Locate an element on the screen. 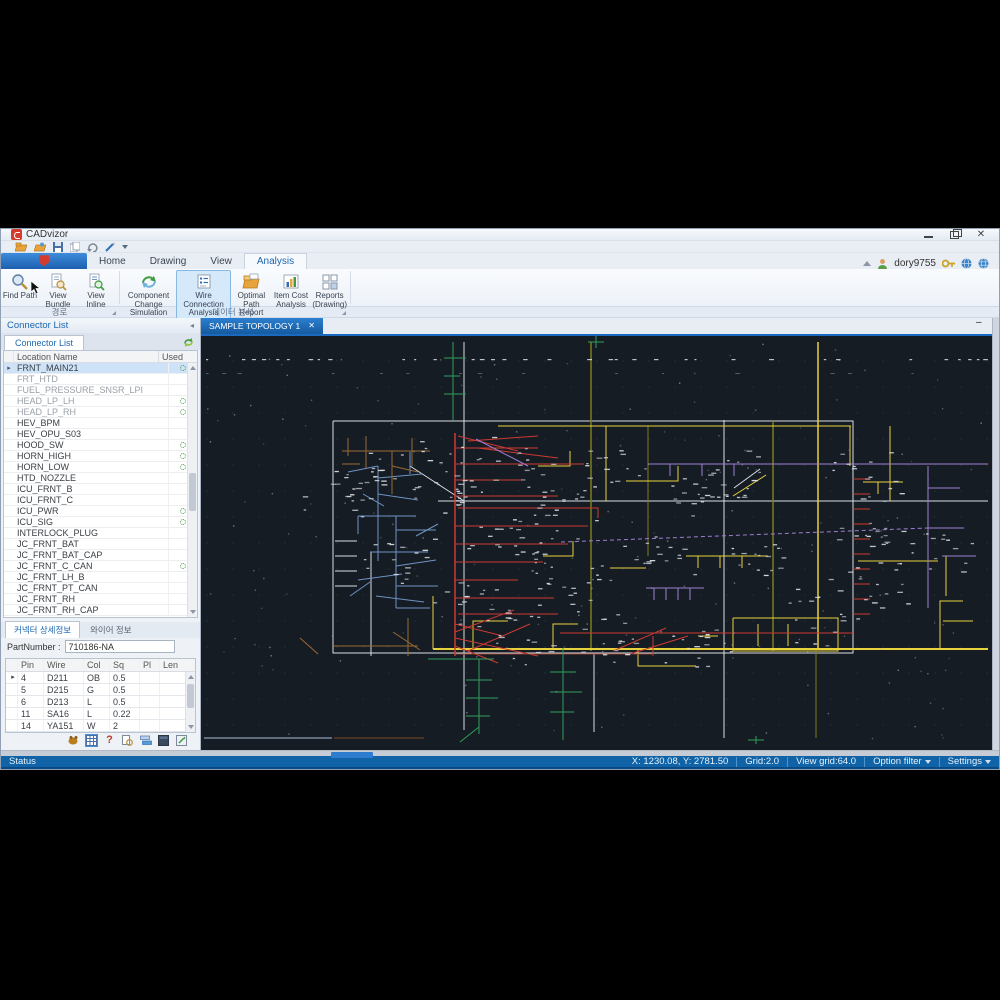 Image resolution: width=1000 pixels, height=1000 pixels. connector-row-ICU_PWR: ICU_PWR is located at coordinates (100, 511).